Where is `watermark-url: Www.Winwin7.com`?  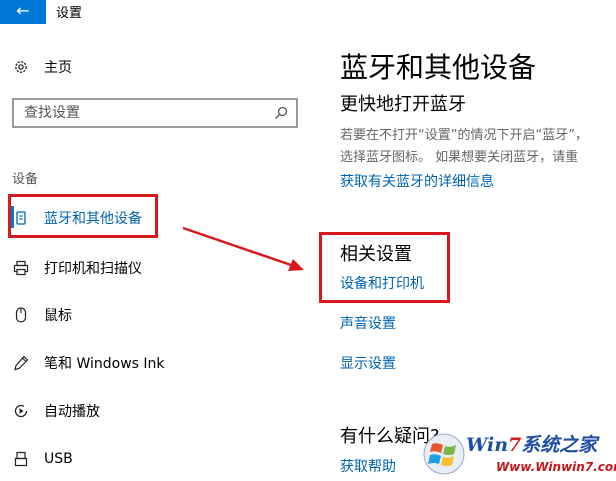 watermark-url: Www.Winwin7.com is located at coordinates (556, 467).